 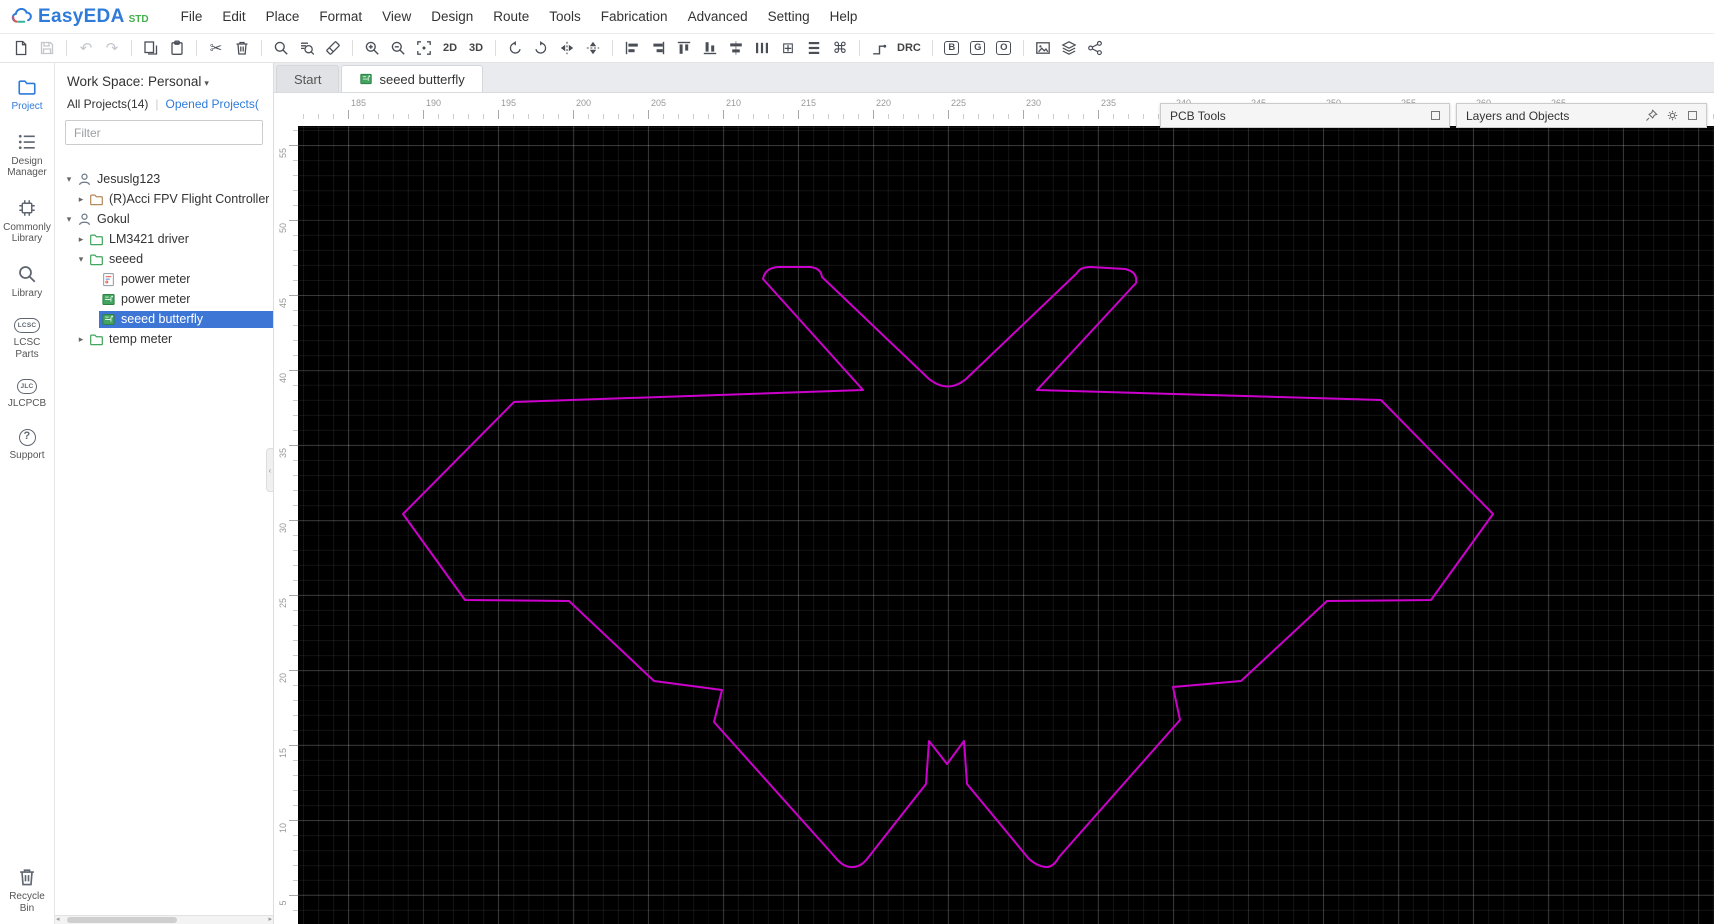 What do you see at coordinates (567, 48) in the screenshot?
I see `mirror-horizontal-icon` at bounding box center [567, 48].